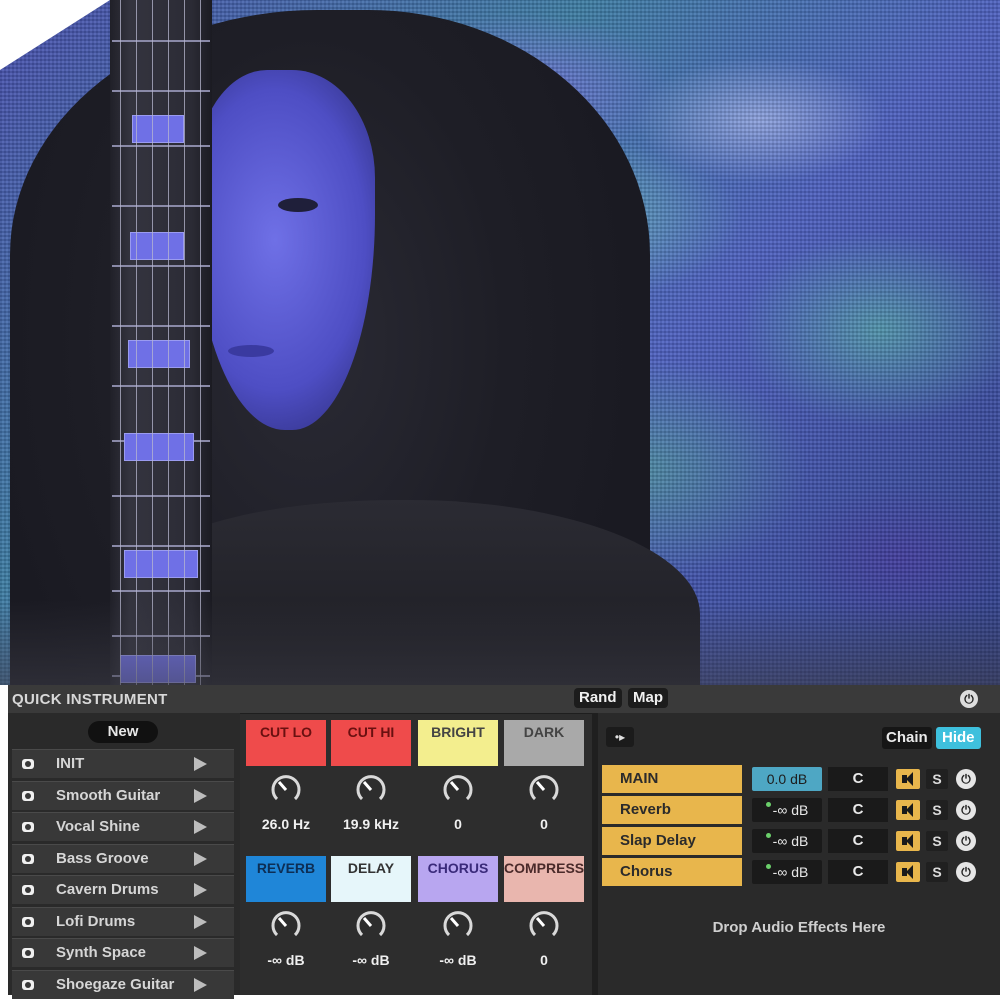  I want to click on macro-7-button: COMPRESS, so click(544, 879).